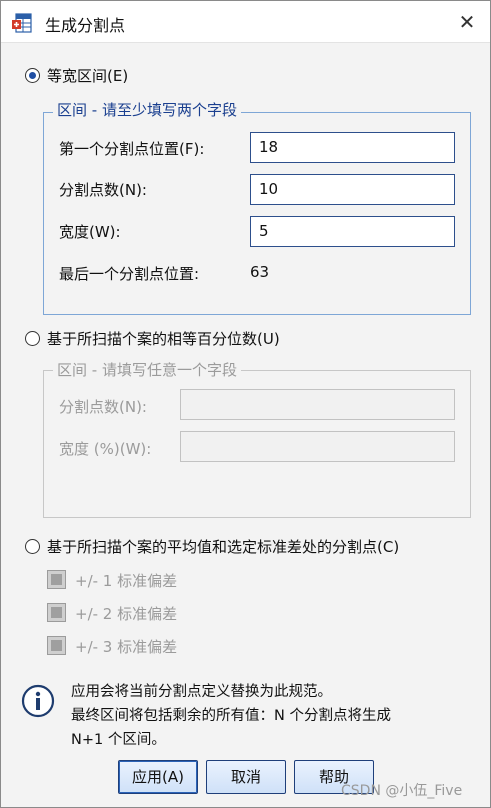  Describe the element at coordinates (231, 716) in the screenshot. I see `info-line-2: 最终区间将包括剩余的所有值：N 个分割点将生成` at that location.